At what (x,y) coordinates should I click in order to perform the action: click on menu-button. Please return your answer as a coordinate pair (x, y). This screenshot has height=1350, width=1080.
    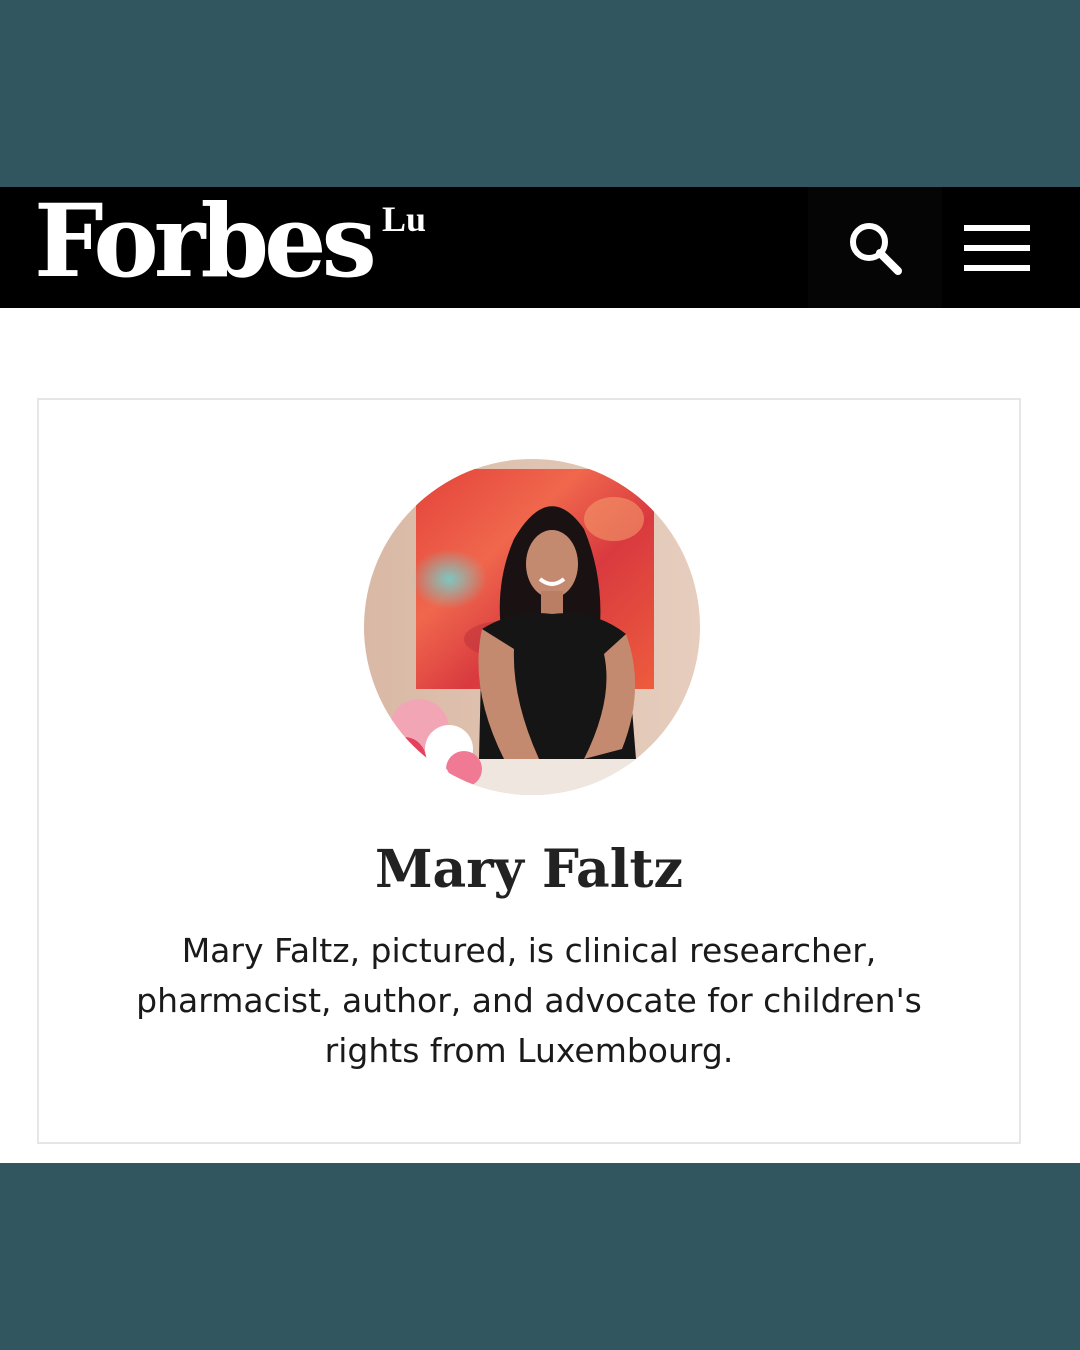
    Looking at the image, I should click on (997, 247).